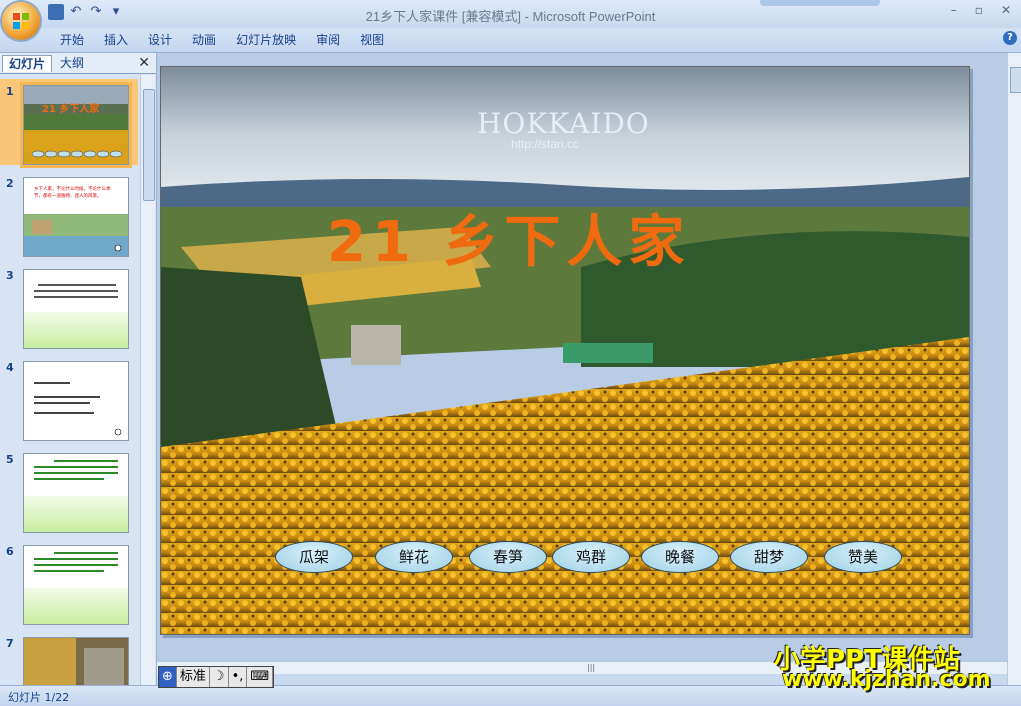 The image size is (1021, 706). Describe the element at coordinates (76, 291) in the screenshot. I see `slide-3-text-lines` at that location.